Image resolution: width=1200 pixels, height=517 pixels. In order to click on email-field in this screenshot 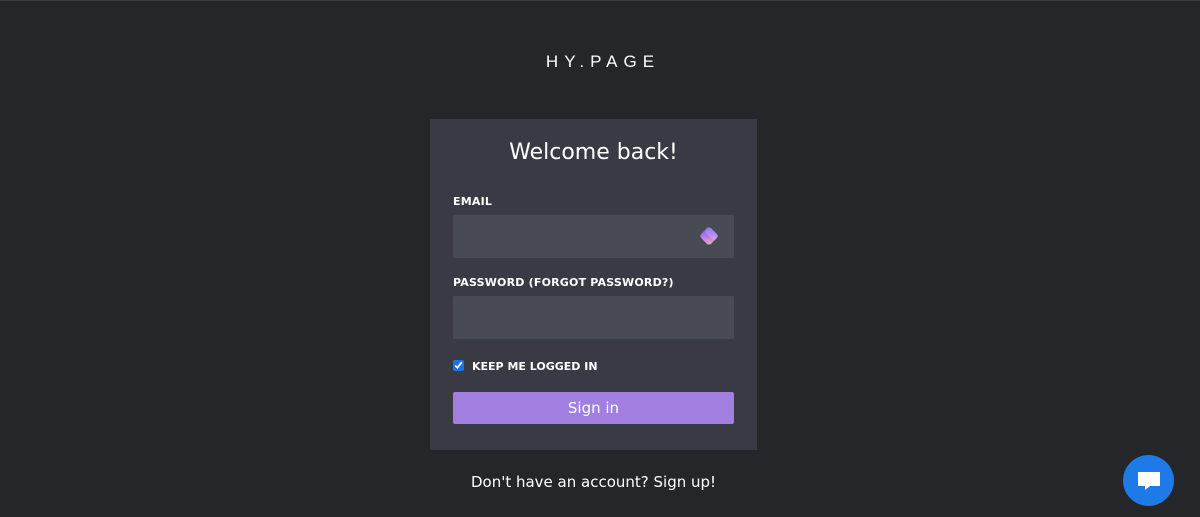, I will do `click(593, 236)`.